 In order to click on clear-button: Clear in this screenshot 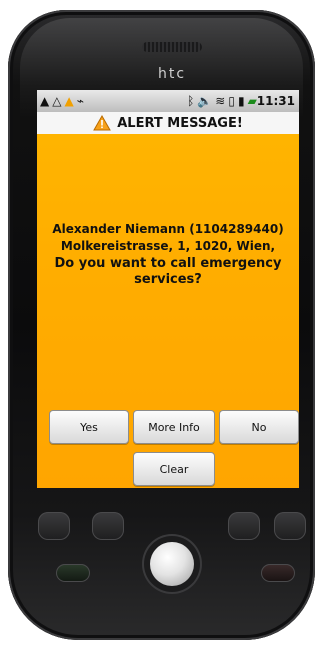, I will do `click(174, 469)`.